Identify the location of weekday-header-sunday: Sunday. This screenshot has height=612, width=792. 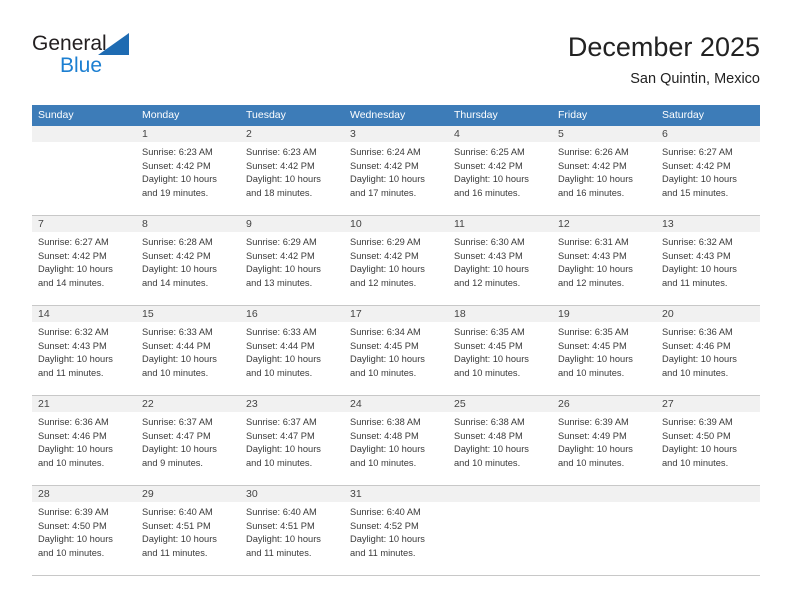
(56, 115).